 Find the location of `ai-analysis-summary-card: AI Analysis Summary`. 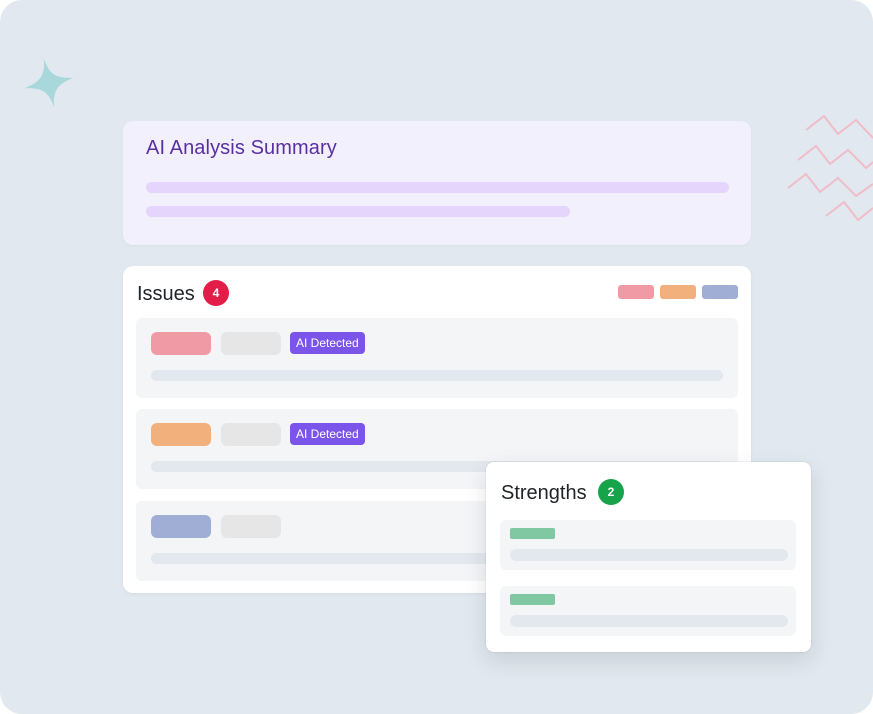

ai-analysis-summary-card: AI Analysis Summary is located at coordinates (437, 183).